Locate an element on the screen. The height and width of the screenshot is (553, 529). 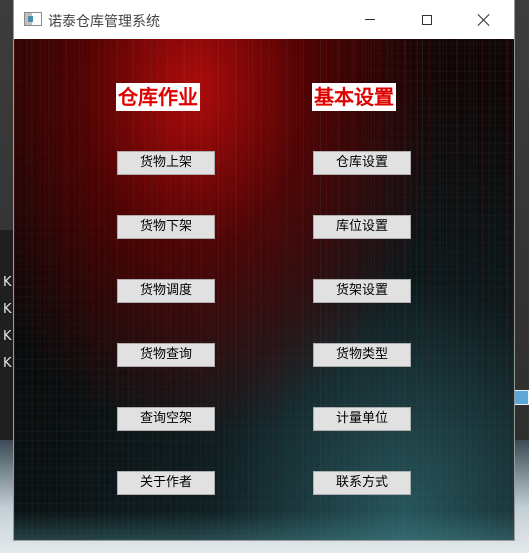
warehouse-operations-header: 仓库作业 is located at coordinates (158, 97).